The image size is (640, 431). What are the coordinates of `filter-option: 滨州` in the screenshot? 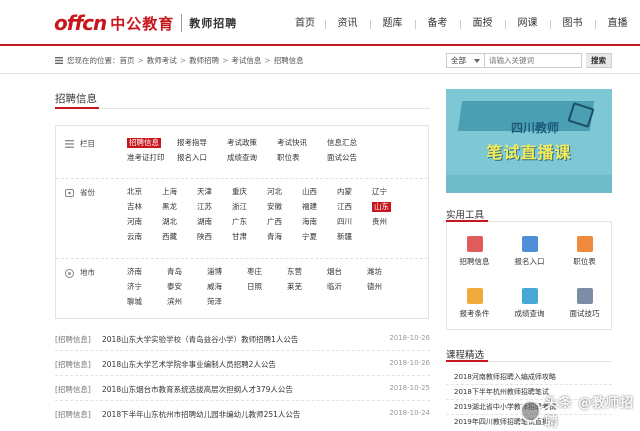 It's located at (174, 302).